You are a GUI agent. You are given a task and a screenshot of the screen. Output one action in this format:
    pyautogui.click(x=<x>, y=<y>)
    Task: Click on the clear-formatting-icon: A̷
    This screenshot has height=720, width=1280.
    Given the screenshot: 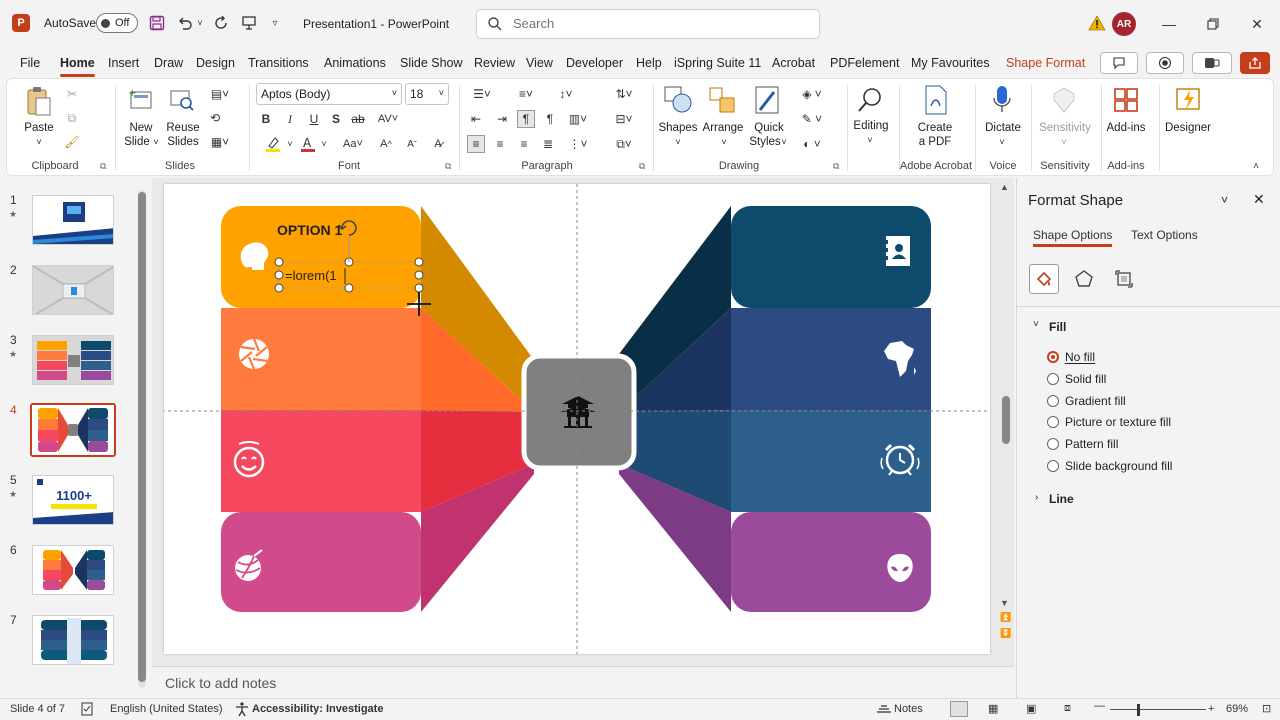 What is the action you would take?
    pyautogui.click(x=438, y=144)
    